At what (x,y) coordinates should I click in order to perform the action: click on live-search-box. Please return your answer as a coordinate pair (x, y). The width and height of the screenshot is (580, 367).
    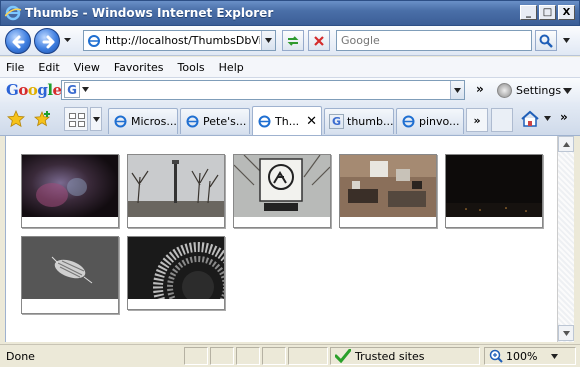
    Looking at the image, I should click on (434, 40).